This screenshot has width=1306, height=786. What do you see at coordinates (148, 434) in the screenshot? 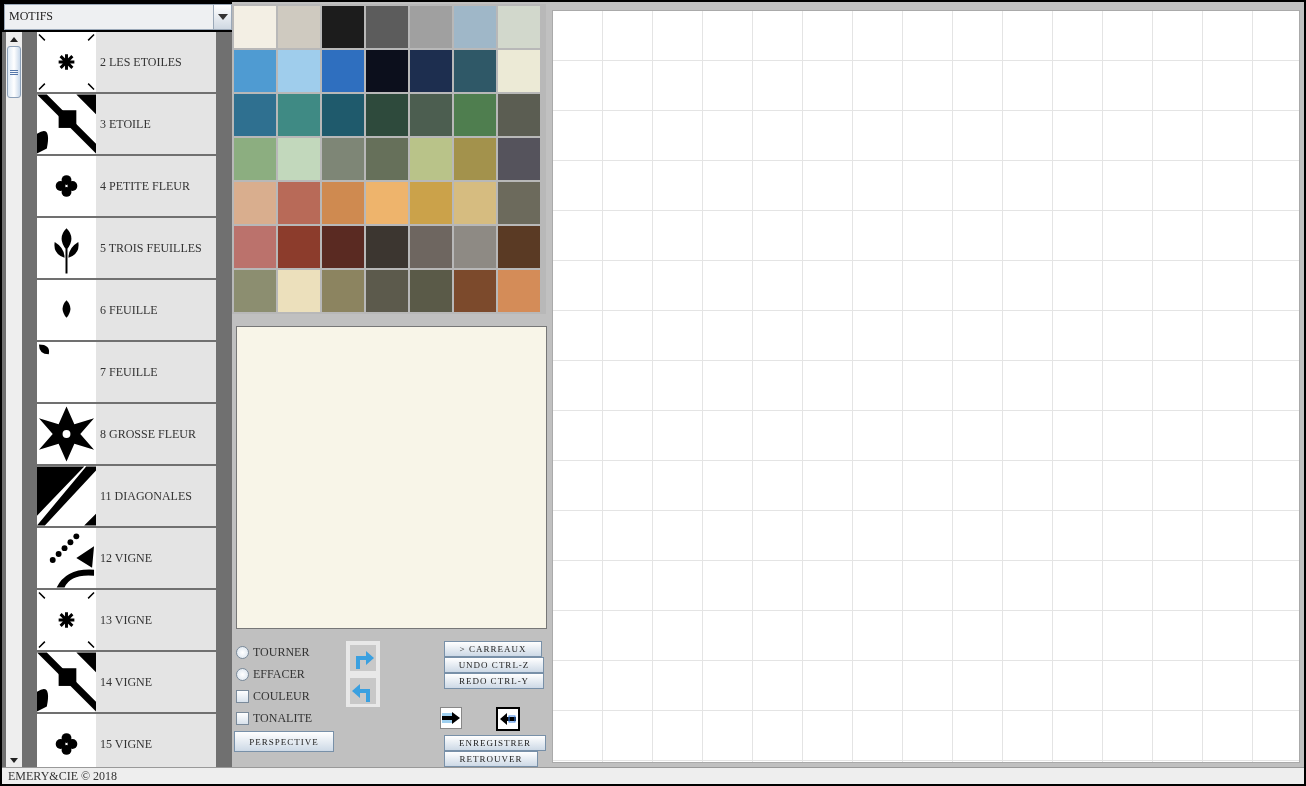
I see `motif-label: 8 GROSSE FLEUR` at bounding box center [148, 434].